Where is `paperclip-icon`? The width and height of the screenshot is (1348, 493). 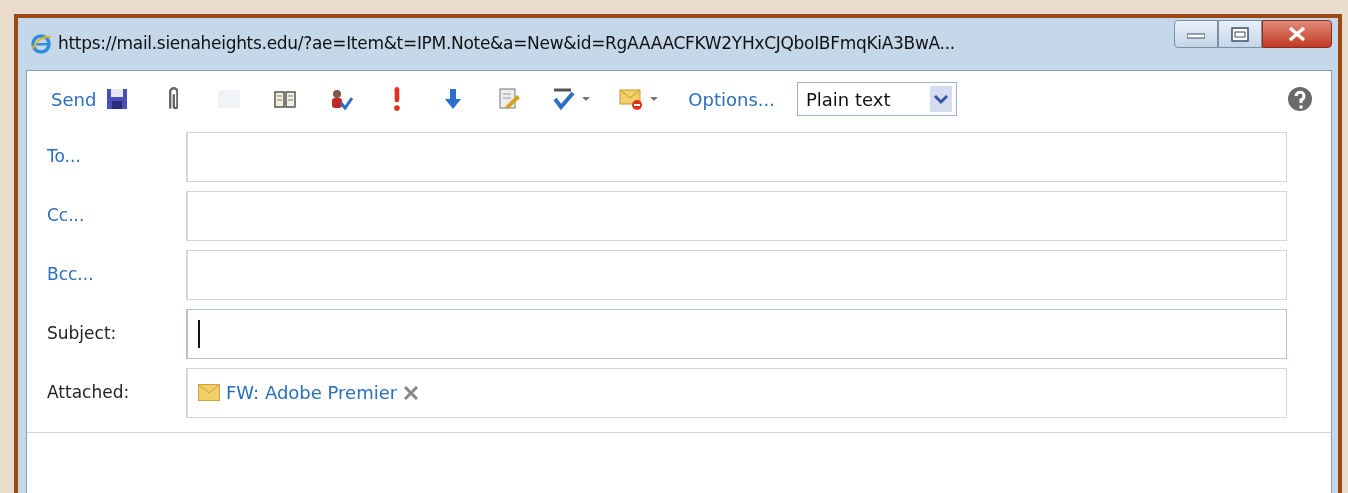 paperclip-icon is located at coordinates (173, 99).